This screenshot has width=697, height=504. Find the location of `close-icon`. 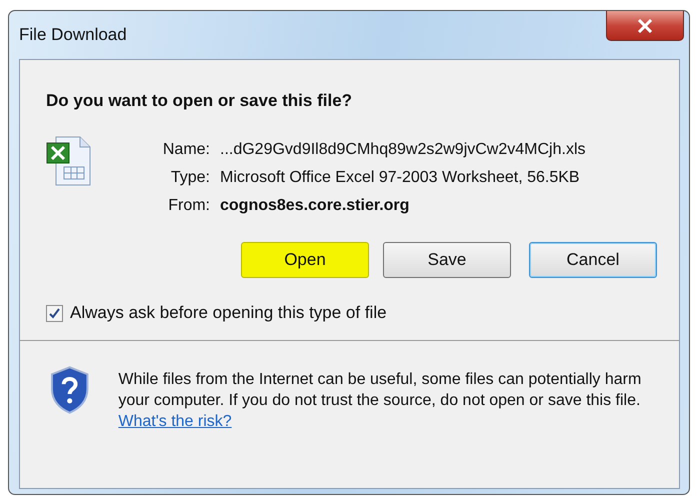

close-icon is located at coordinates (645, 25).